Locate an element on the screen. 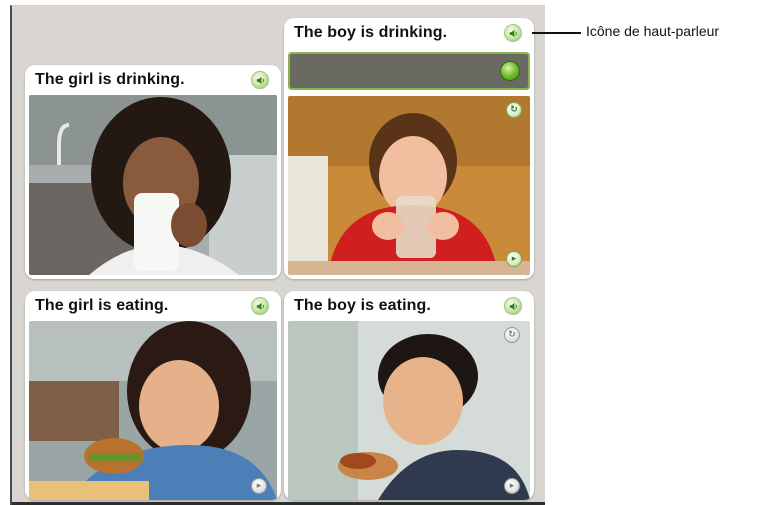 This screenshot has height=505, width=767. card-girl-eating: The girl is eating. ▸ is located at coordinates (153, 395).